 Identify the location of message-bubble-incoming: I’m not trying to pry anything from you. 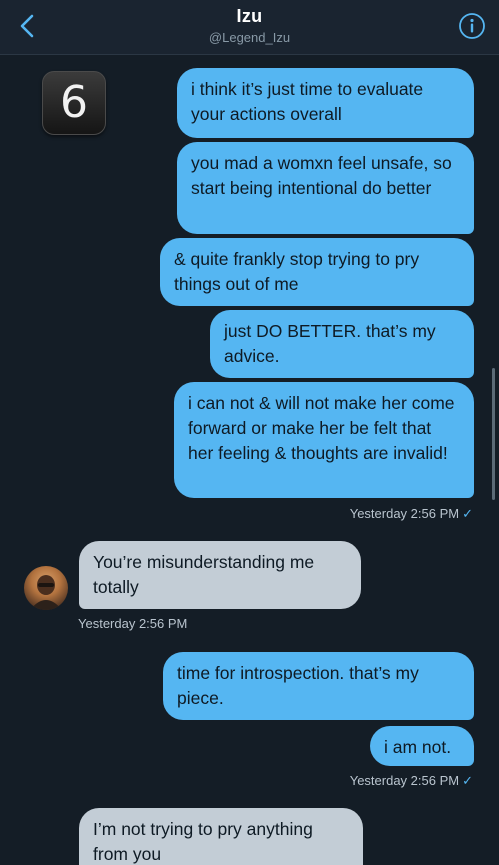
(221, 836).